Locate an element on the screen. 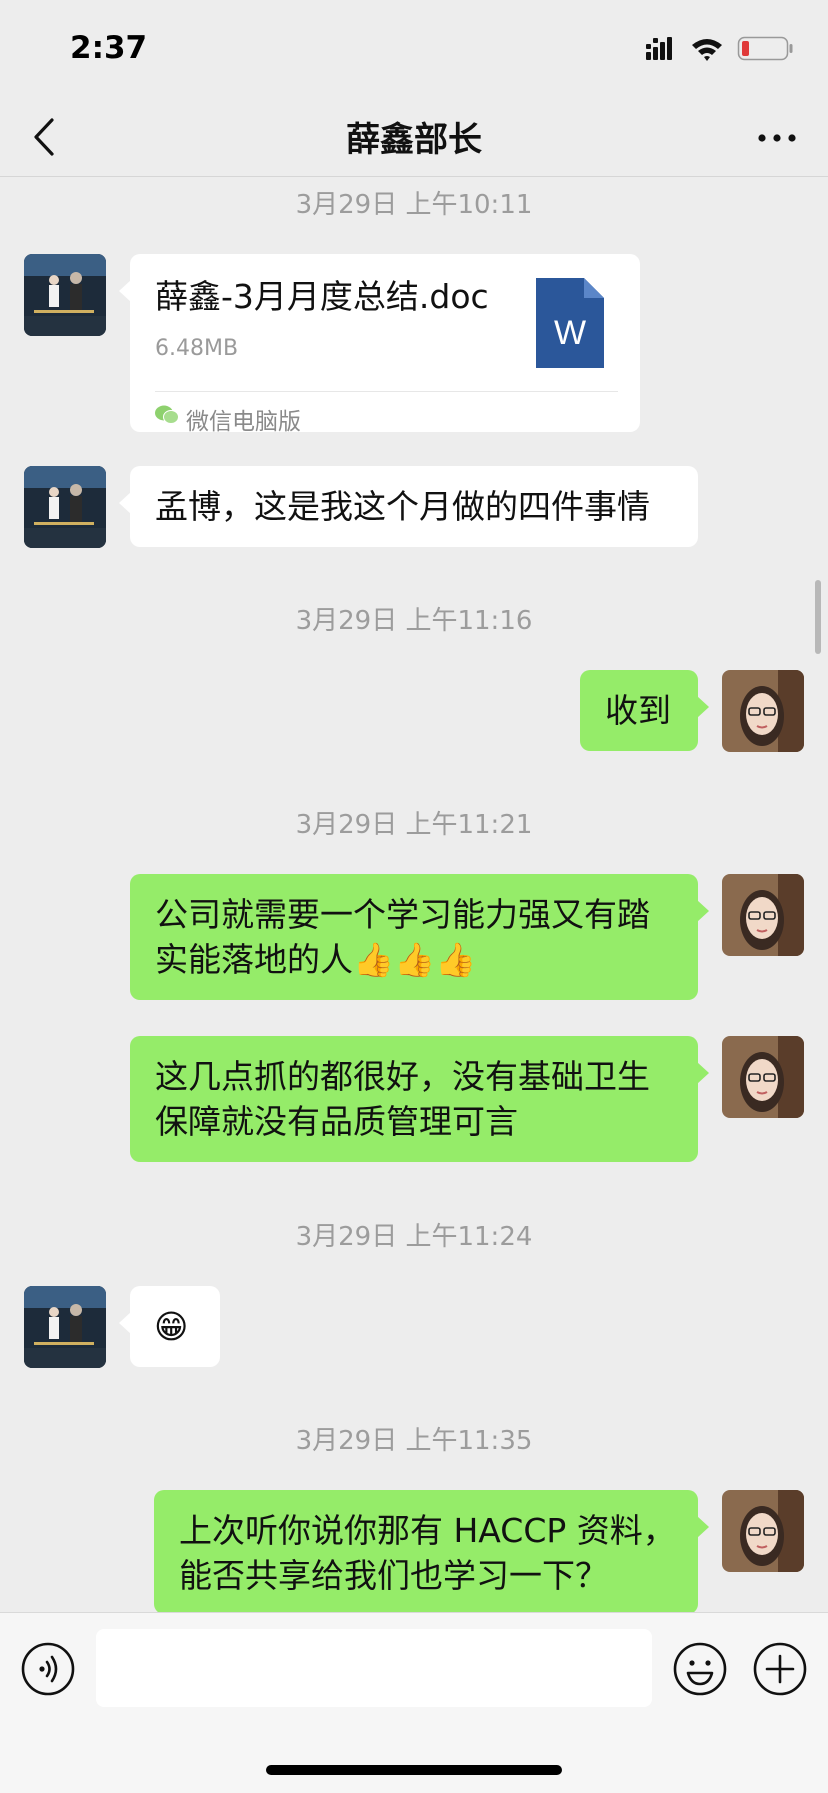 The image size is (828, 1793). message-text: 这几点抓的都很好，没有基础卫生保障就没有品质管理可言 is located at coordinates (402, 1099).